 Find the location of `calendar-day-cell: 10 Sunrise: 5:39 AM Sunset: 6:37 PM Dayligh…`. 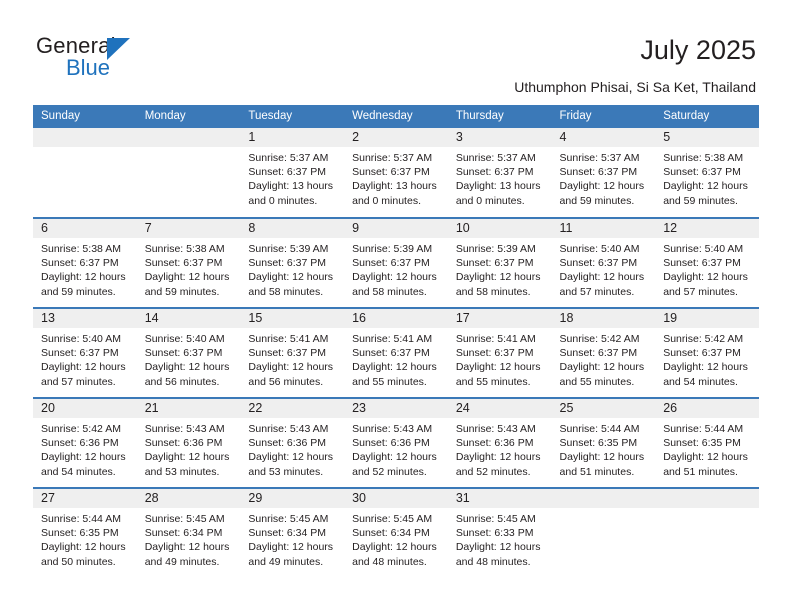

calendar-day-cell: 10 Sunrise: 5:39 AM Sunset: 6:37 PM Dayligh… is located at coordinates (499, 263).